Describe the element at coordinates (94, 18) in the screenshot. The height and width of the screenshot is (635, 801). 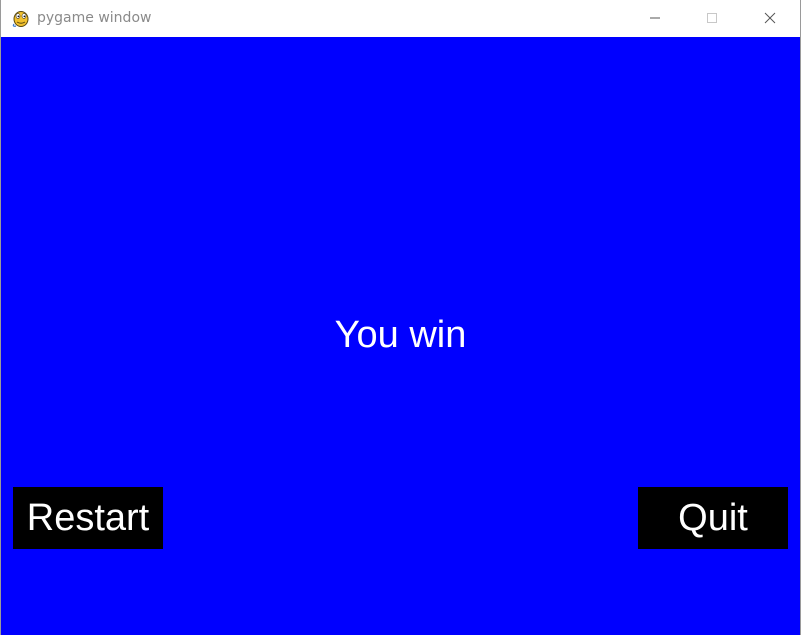
I see `window-title: pygame window` at that location.